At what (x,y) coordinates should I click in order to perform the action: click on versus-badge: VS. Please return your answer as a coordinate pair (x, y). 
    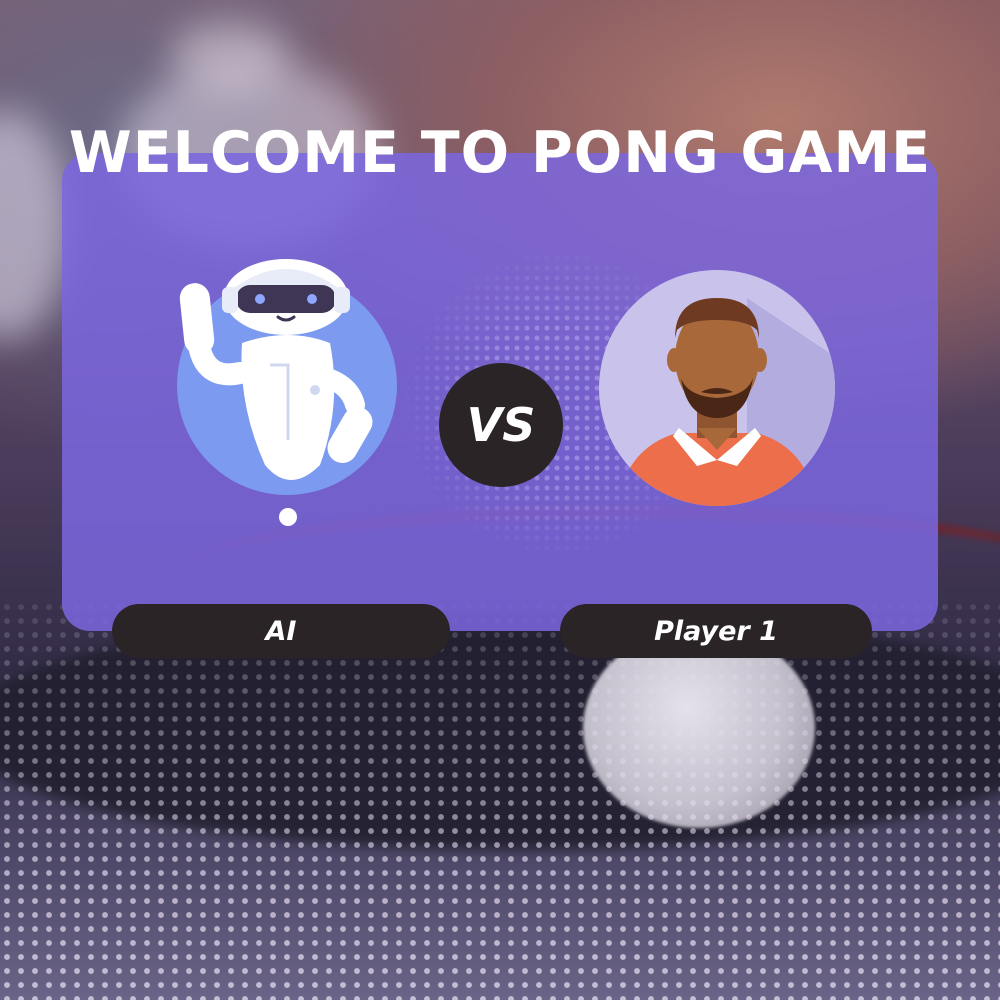
    Looking at the image, I should click on (501, 425).